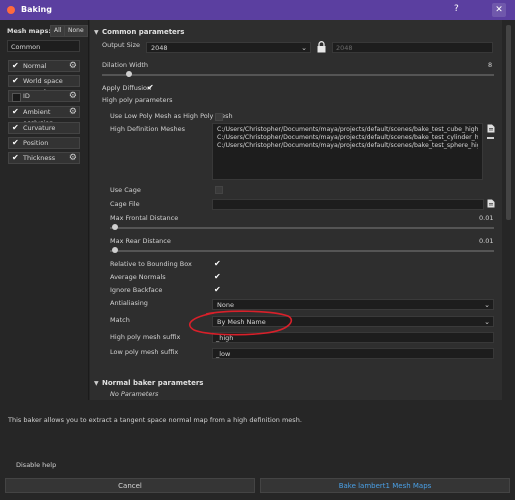  What do you see at coordinates (353, 353) in the screenshot?
I see `low-poly-suffix-field: _low` at bounding box center [353, 353].